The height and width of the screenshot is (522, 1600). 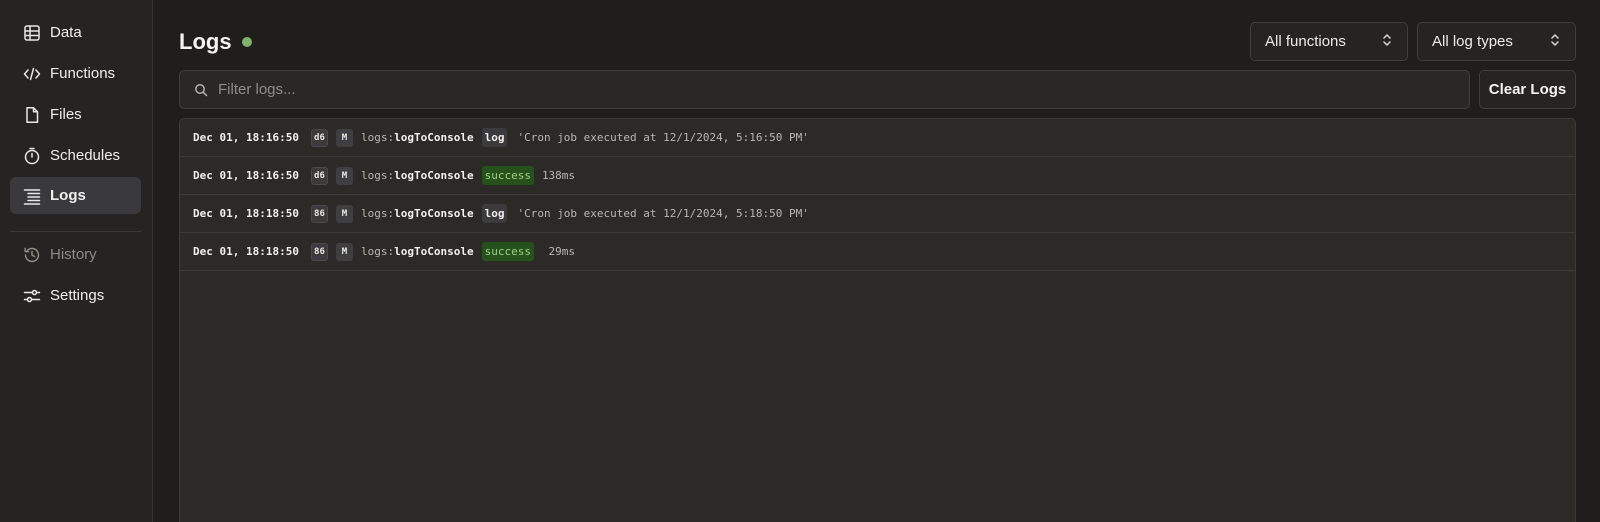 I want to click on log-duration: 29ms, so click(x=558, y=251).